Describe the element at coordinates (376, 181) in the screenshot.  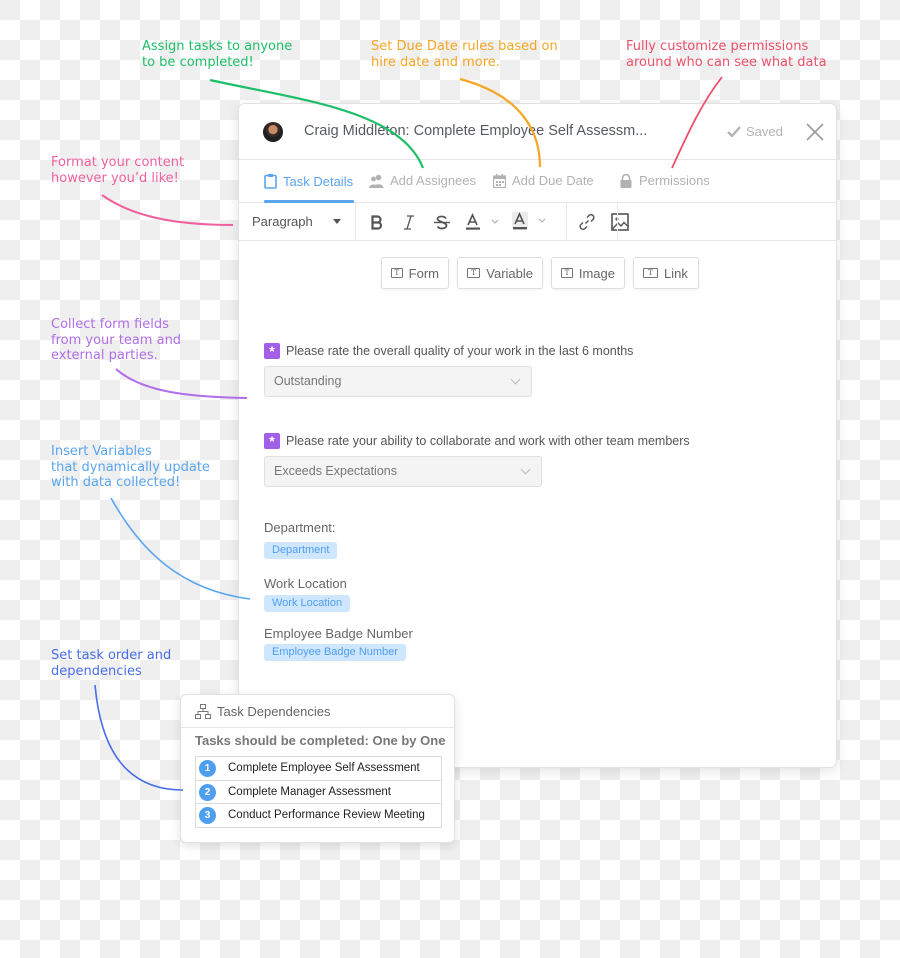
I see `users-icon` at that location.